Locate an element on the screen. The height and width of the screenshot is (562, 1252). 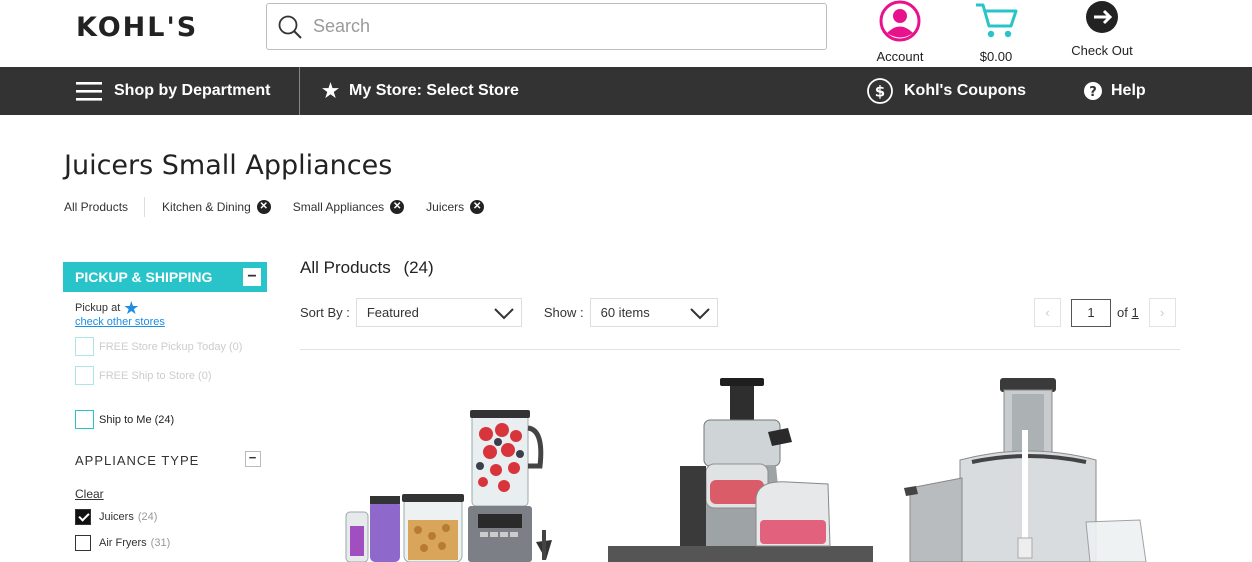
search-box is located at coordinates (546, 26).